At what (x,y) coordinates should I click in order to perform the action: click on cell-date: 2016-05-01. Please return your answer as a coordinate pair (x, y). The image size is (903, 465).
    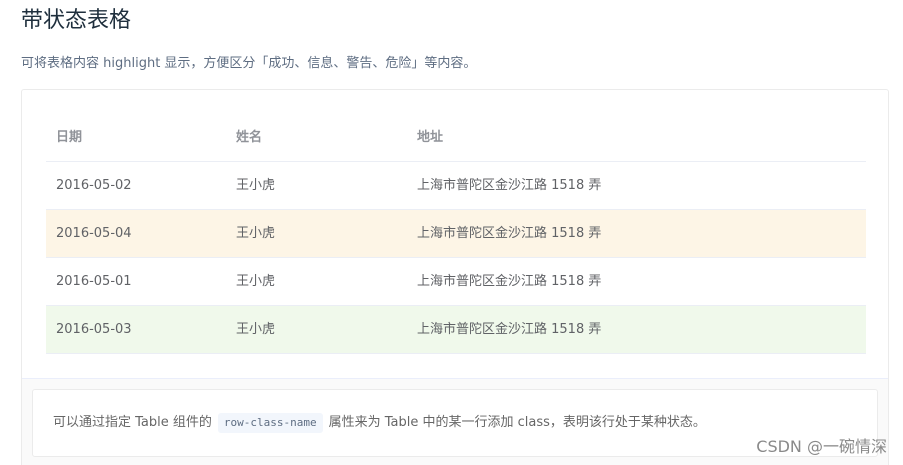
    Looking at the image, I should click on (94, 281).